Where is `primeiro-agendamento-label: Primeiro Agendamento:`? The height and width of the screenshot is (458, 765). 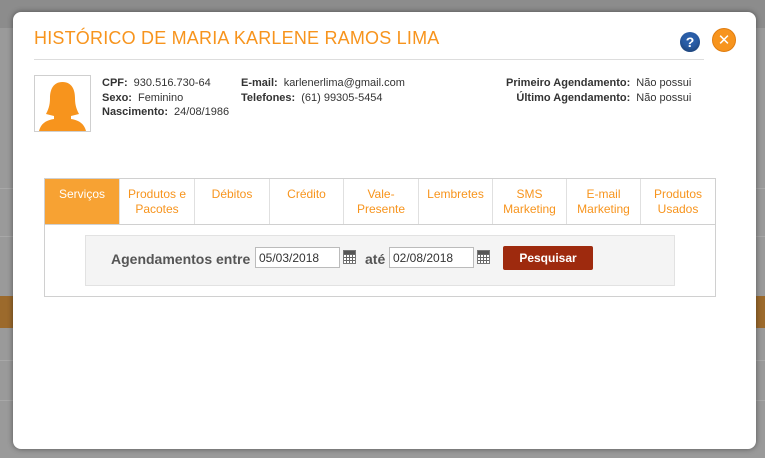
primeiro-agendamento-label: Primeiro Agendamento: is located at coordinates (568, 83).